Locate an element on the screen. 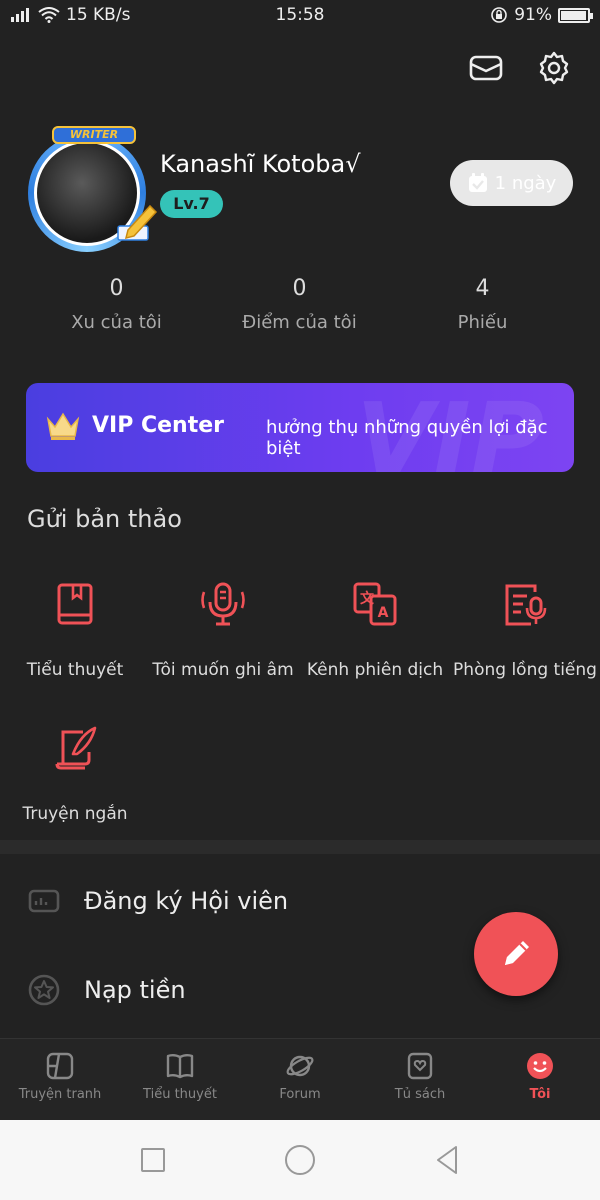 This screenshot has height=1200, width=600. book-icon is located at coordinates (75, 604).